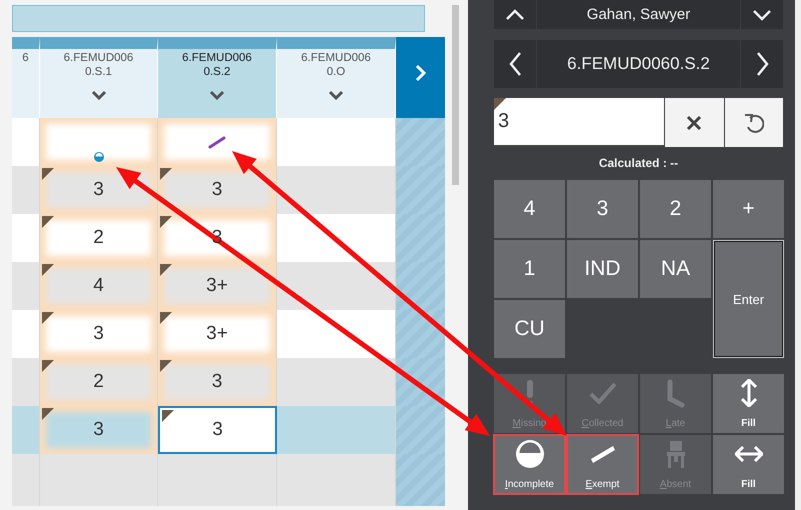 The height and width of the screenshot is (510, 801). I want to click on keypad-key: +, so click(748, 209).